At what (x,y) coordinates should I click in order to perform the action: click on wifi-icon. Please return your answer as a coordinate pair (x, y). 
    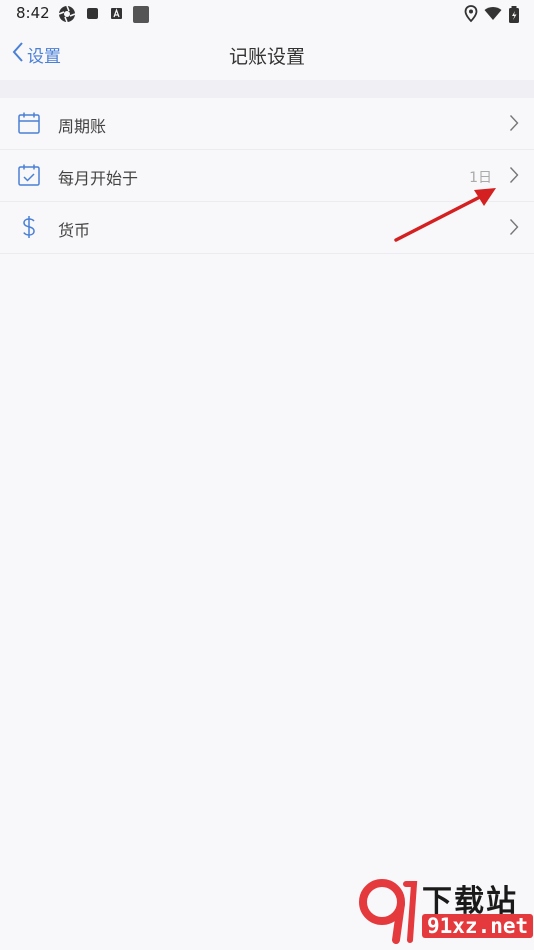
    Looking at the image, I should click on (493, 16).